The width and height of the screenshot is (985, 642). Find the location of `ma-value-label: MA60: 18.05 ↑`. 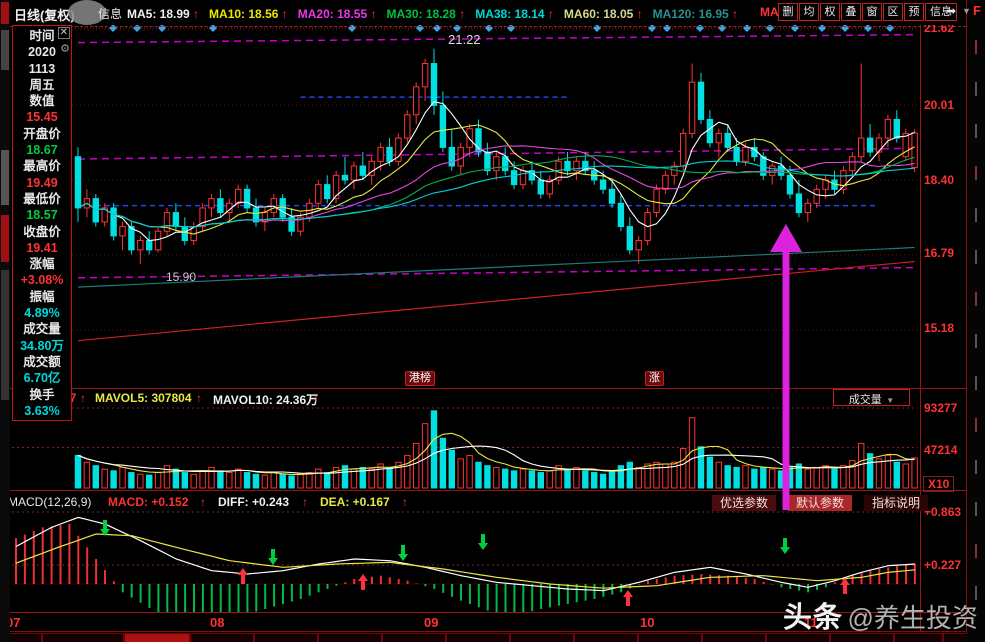

ma-value-label: MA60: 18.05 ↑ is located at coordinates (603, 14).